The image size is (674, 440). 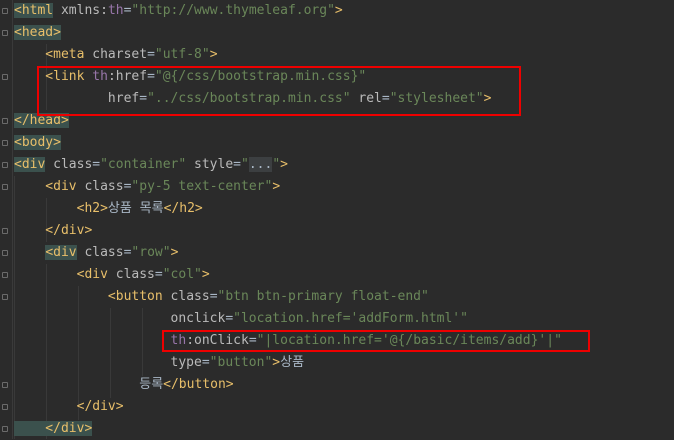 What do you see at coordinates (183, 208) in the screenshot?
I see `code-token: </h2>` at bounding box center [183, 208].